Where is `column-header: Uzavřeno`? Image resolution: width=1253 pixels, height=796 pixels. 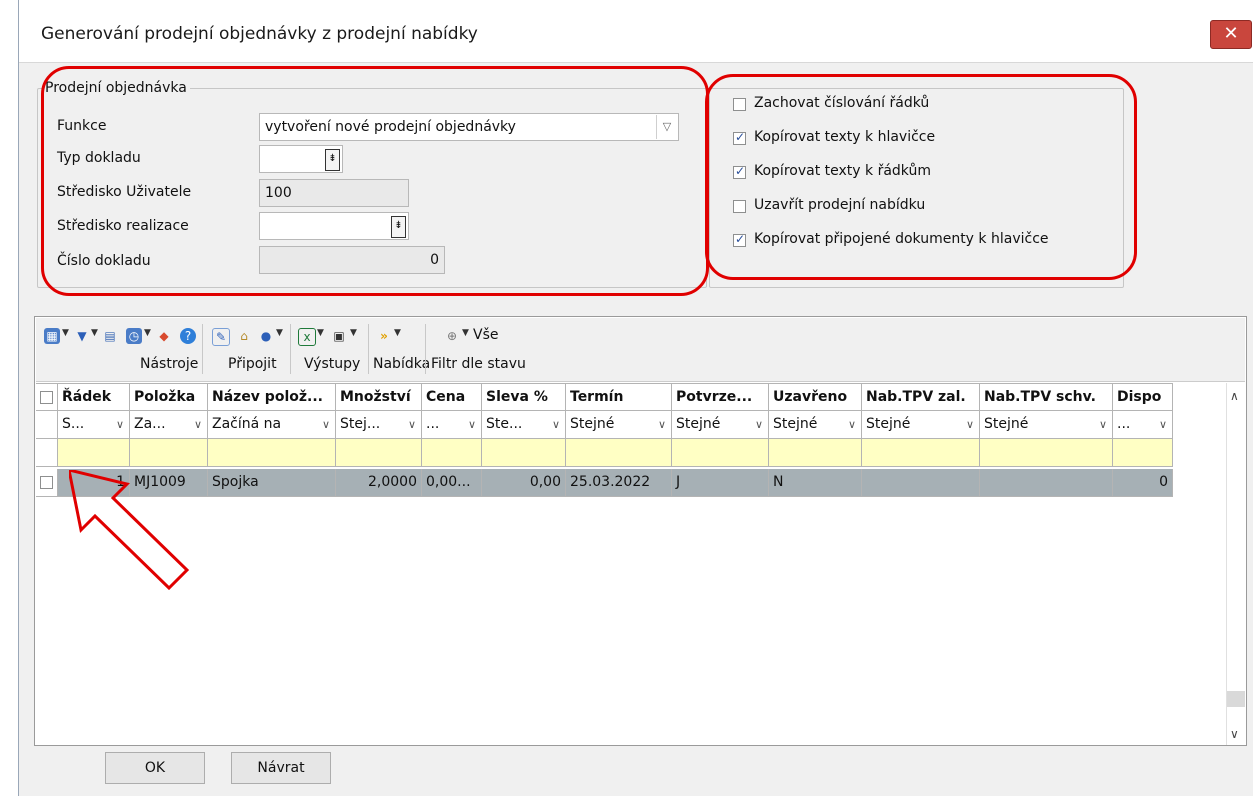
column-header: Uzavřeno is located at coordinates (815, 397).